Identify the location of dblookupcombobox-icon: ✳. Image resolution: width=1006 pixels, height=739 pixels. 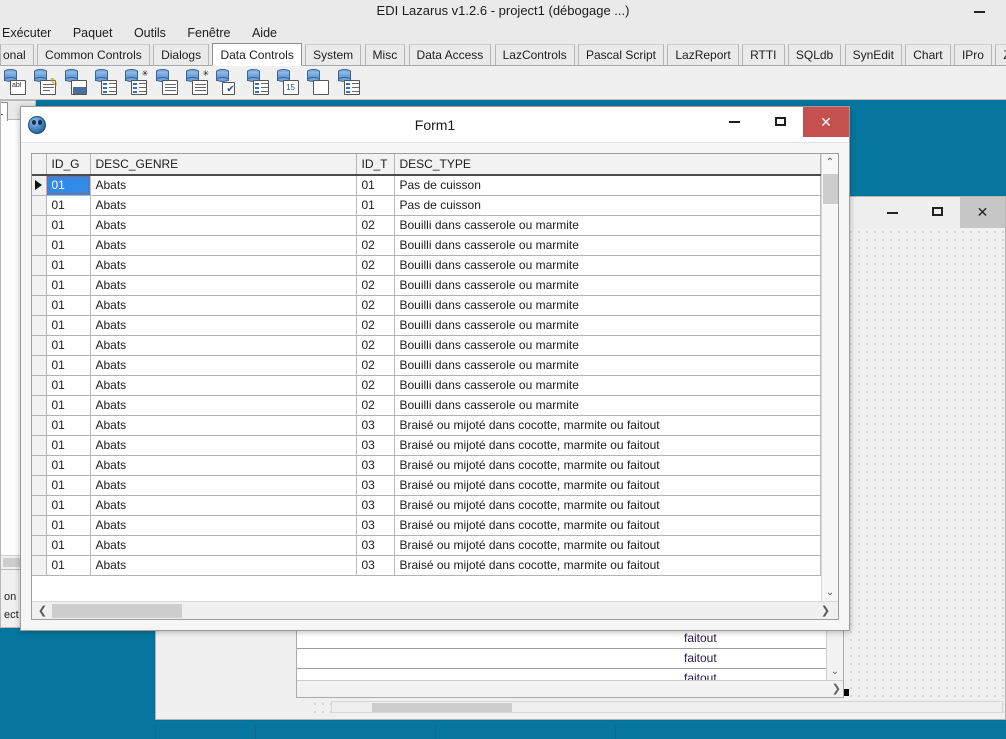
(197, 82).